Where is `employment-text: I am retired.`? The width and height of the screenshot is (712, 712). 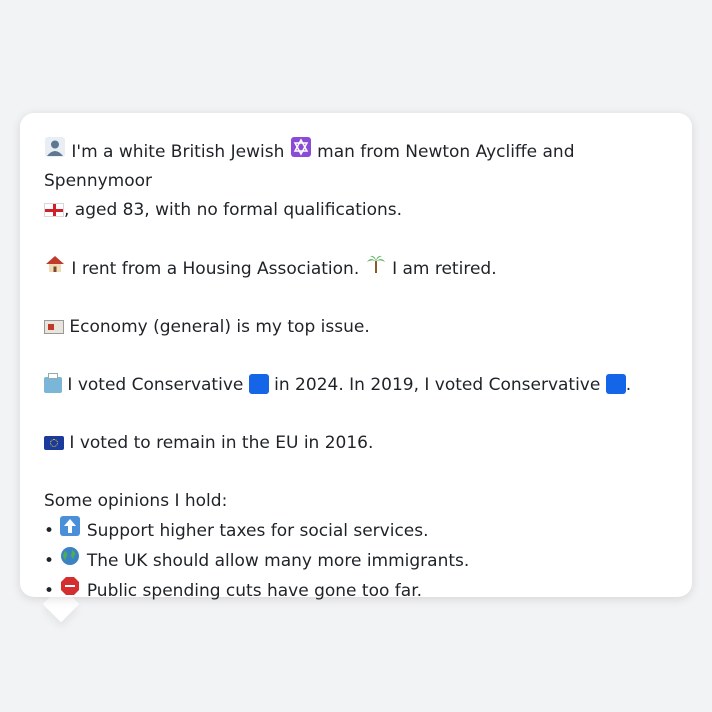
employment-text: I am retired. is located at coordinates (444, 269).